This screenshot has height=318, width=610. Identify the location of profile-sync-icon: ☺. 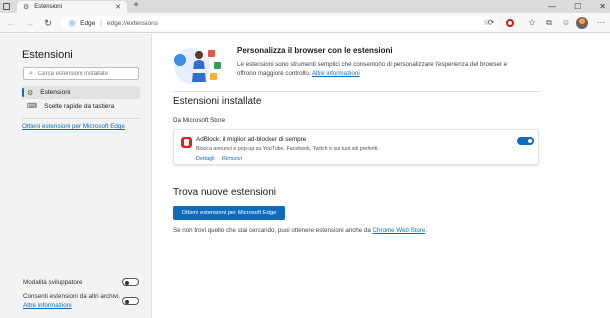
(566, 23).